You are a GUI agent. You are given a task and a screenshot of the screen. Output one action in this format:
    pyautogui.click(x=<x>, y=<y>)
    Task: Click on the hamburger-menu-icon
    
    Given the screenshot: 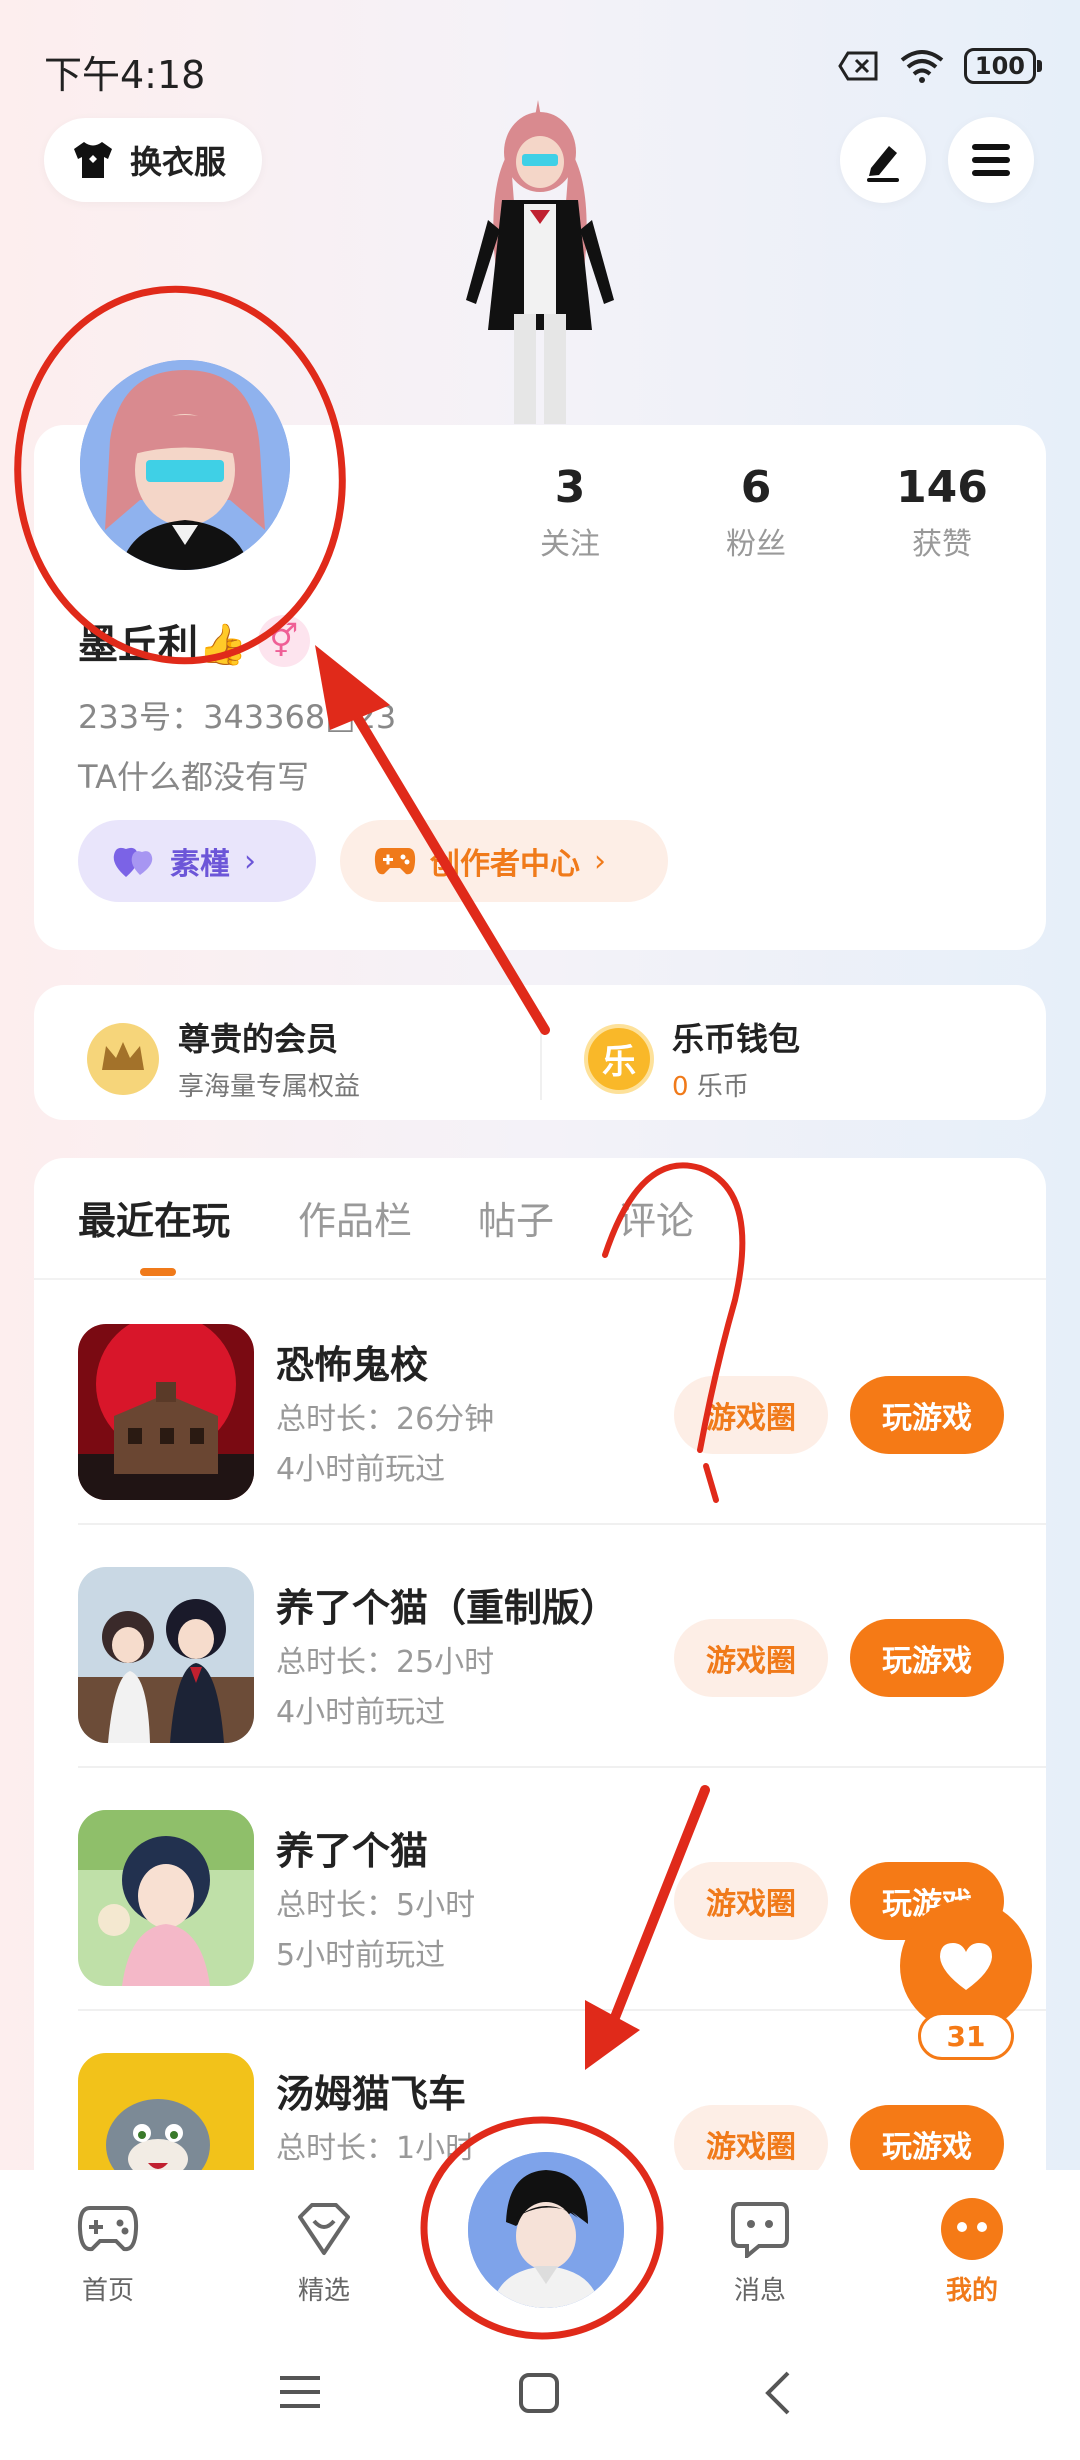 What is the action you would take?
    pyautogui.click(x=991, y=160)
    